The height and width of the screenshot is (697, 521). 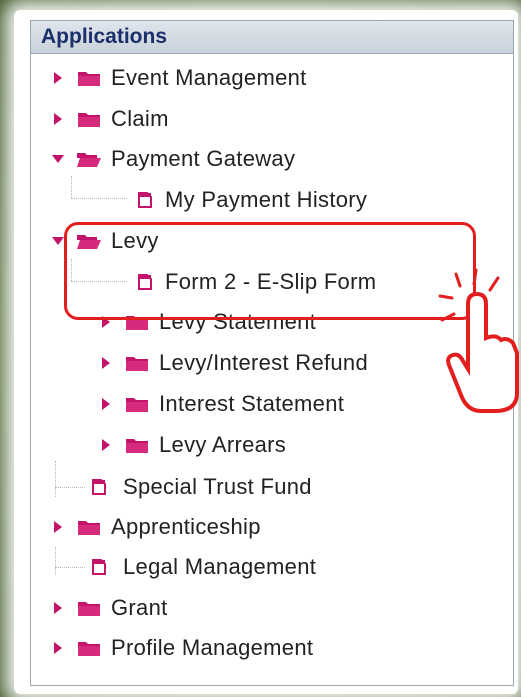 I want to click on tree-item-payment-gateway: Payment Gateway, so click(x=173, y=159).